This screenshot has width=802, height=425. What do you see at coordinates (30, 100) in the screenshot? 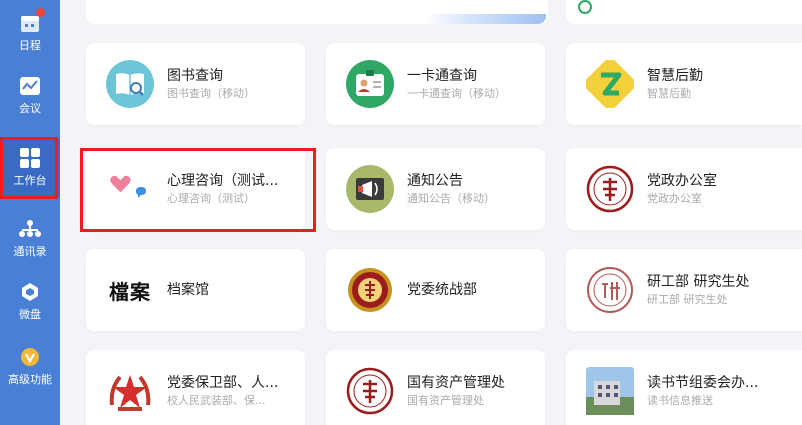
I see `nav-item-meeting: 会议` at bounding box center [30, 100].